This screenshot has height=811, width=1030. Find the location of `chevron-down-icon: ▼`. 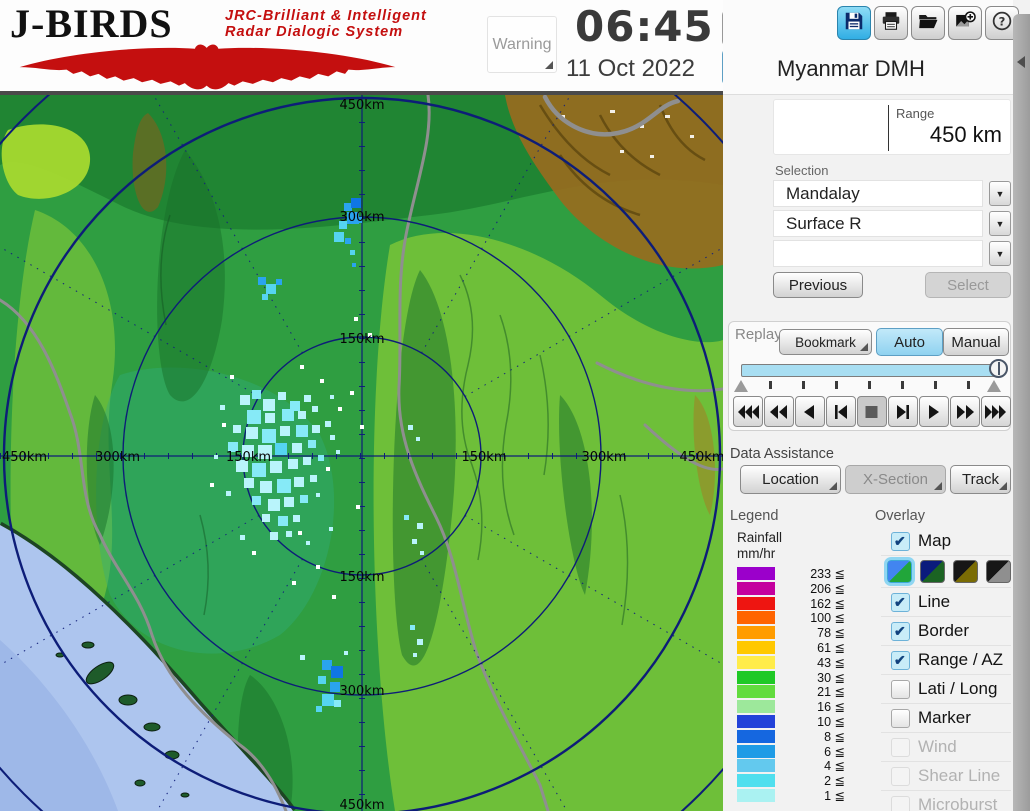

chevron-down-icon: ▼ is located at coordinates (1000, 223).